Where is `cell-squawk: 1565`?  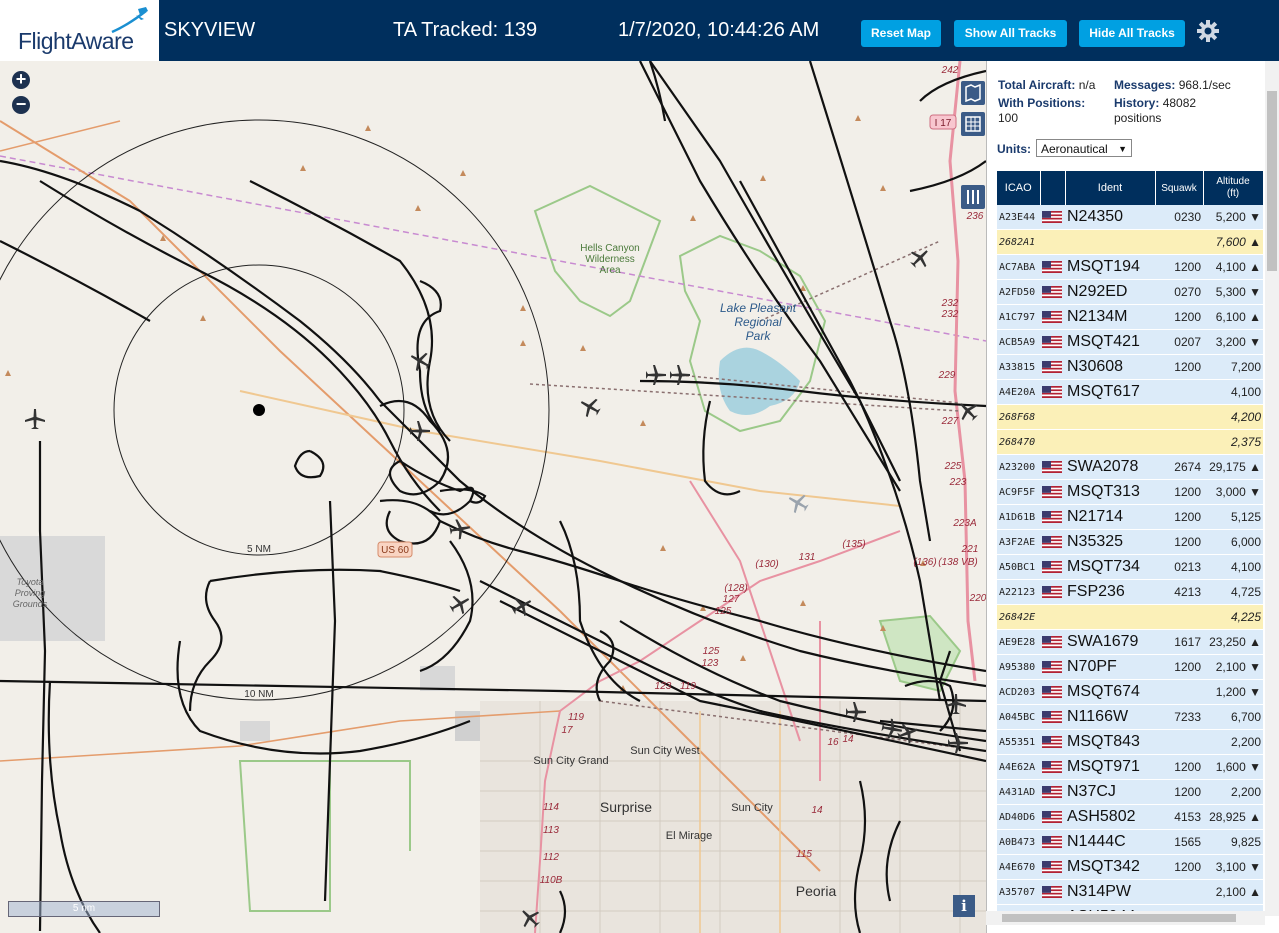 cell-squawk: 1565 is located at coordinates (1179, 842).